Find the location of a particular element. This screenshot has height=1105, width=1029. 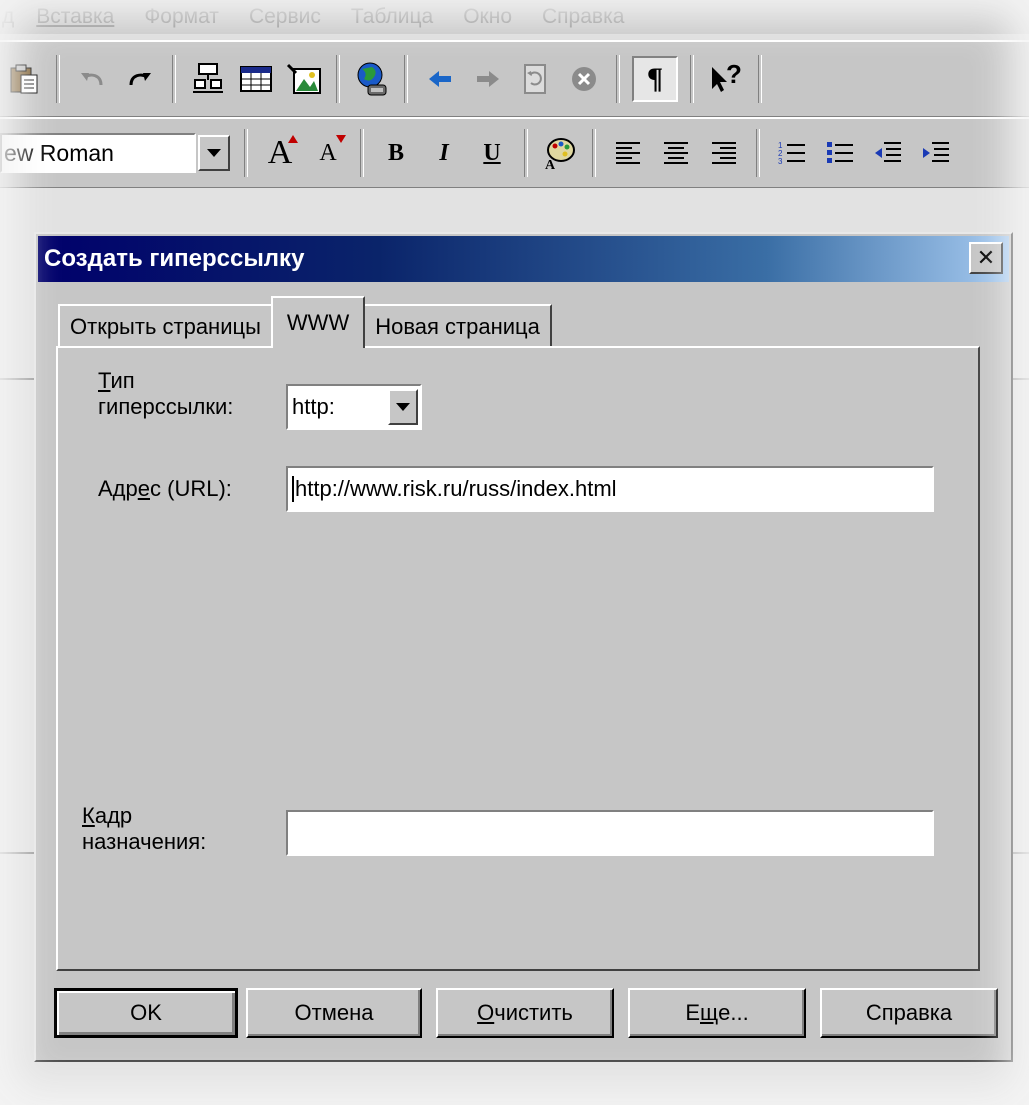

clear-button: Очистить is located at coordinates (525, 1013).